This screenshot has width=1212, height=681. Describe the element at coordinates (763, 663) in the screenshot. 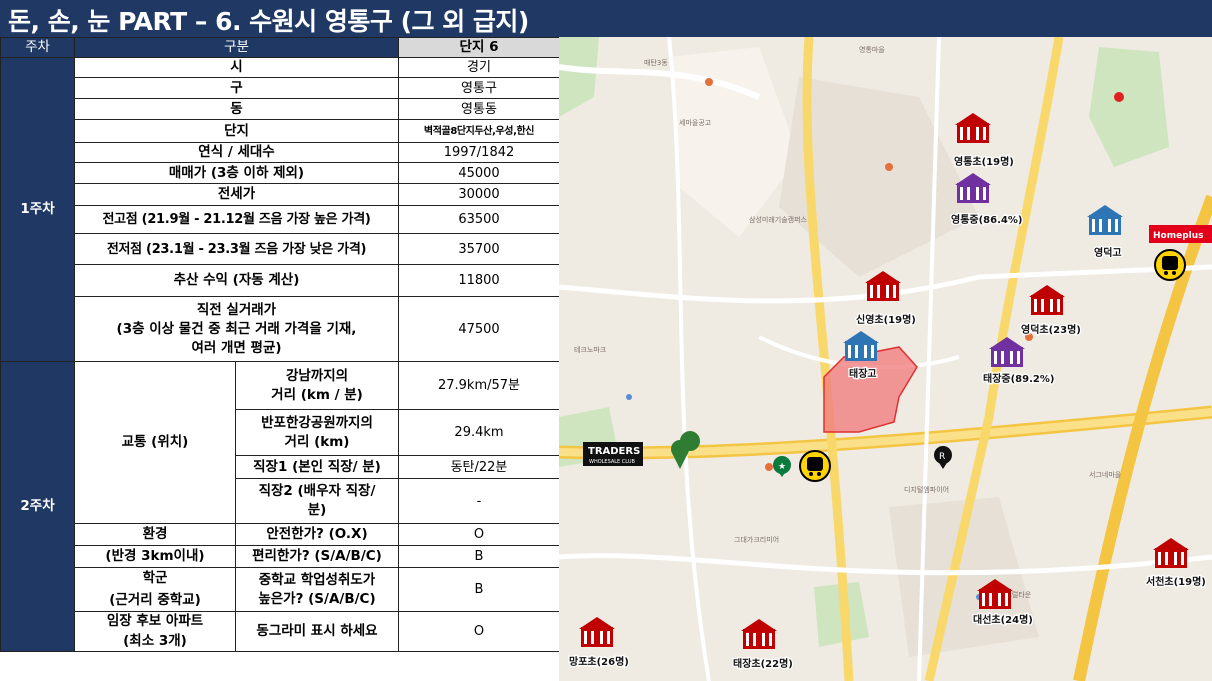

I see `school-label-taejang-elem: 태장초(22명)` at that location.